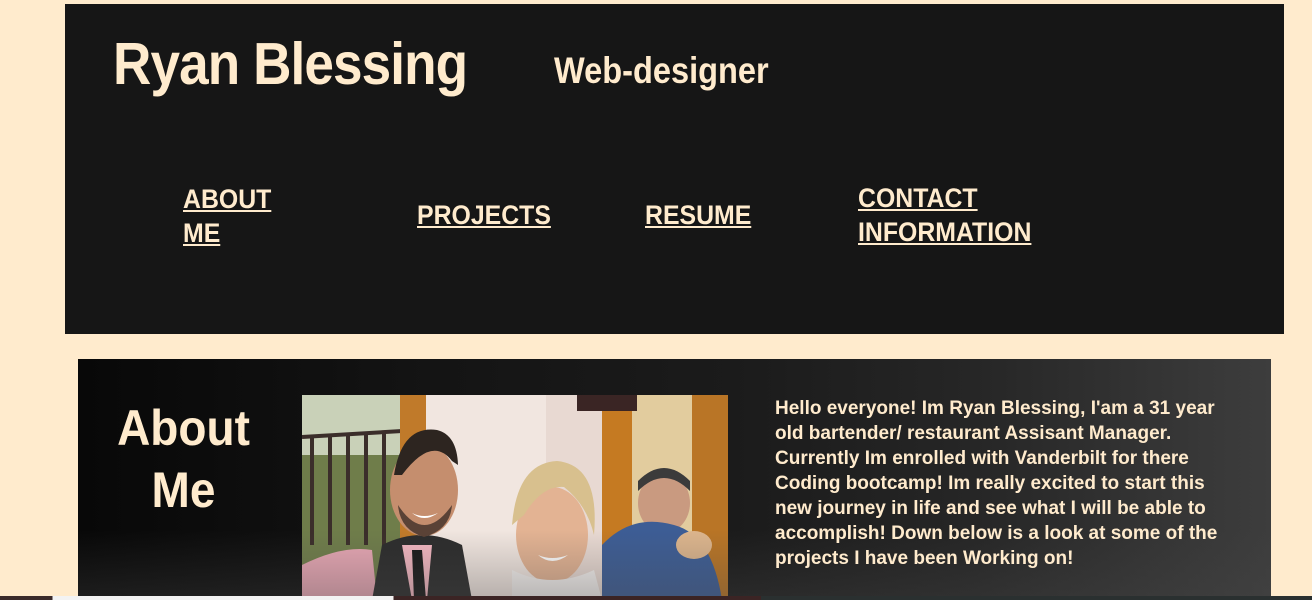 Image resolution: width=1312 pixels, height=600 pixels. Describe the element at coordinates (290, 64) in the screenshot. I see `site-title: Ryan Blessing` at that location.